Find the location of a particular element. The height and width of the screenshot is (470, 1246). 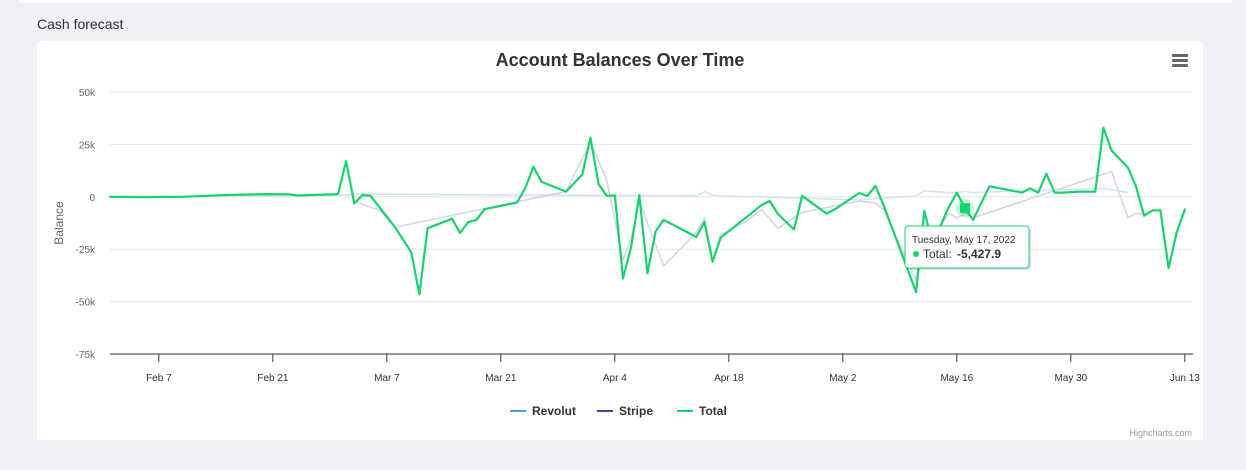

x-tick-label: Apr 18 is located at coordinates (729, 378).